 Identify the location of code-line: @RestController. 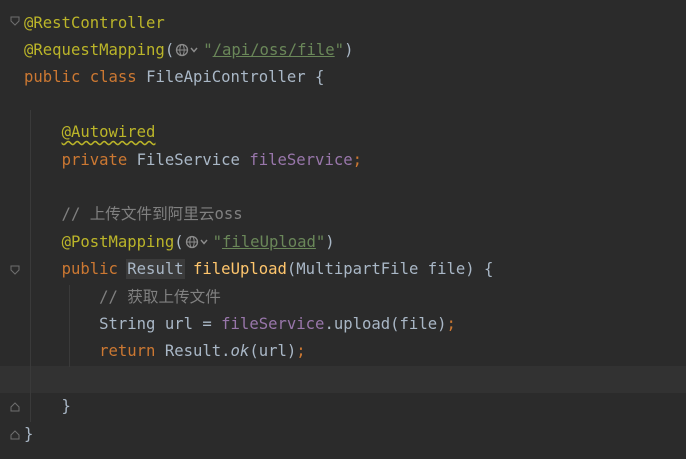
(343, 23).